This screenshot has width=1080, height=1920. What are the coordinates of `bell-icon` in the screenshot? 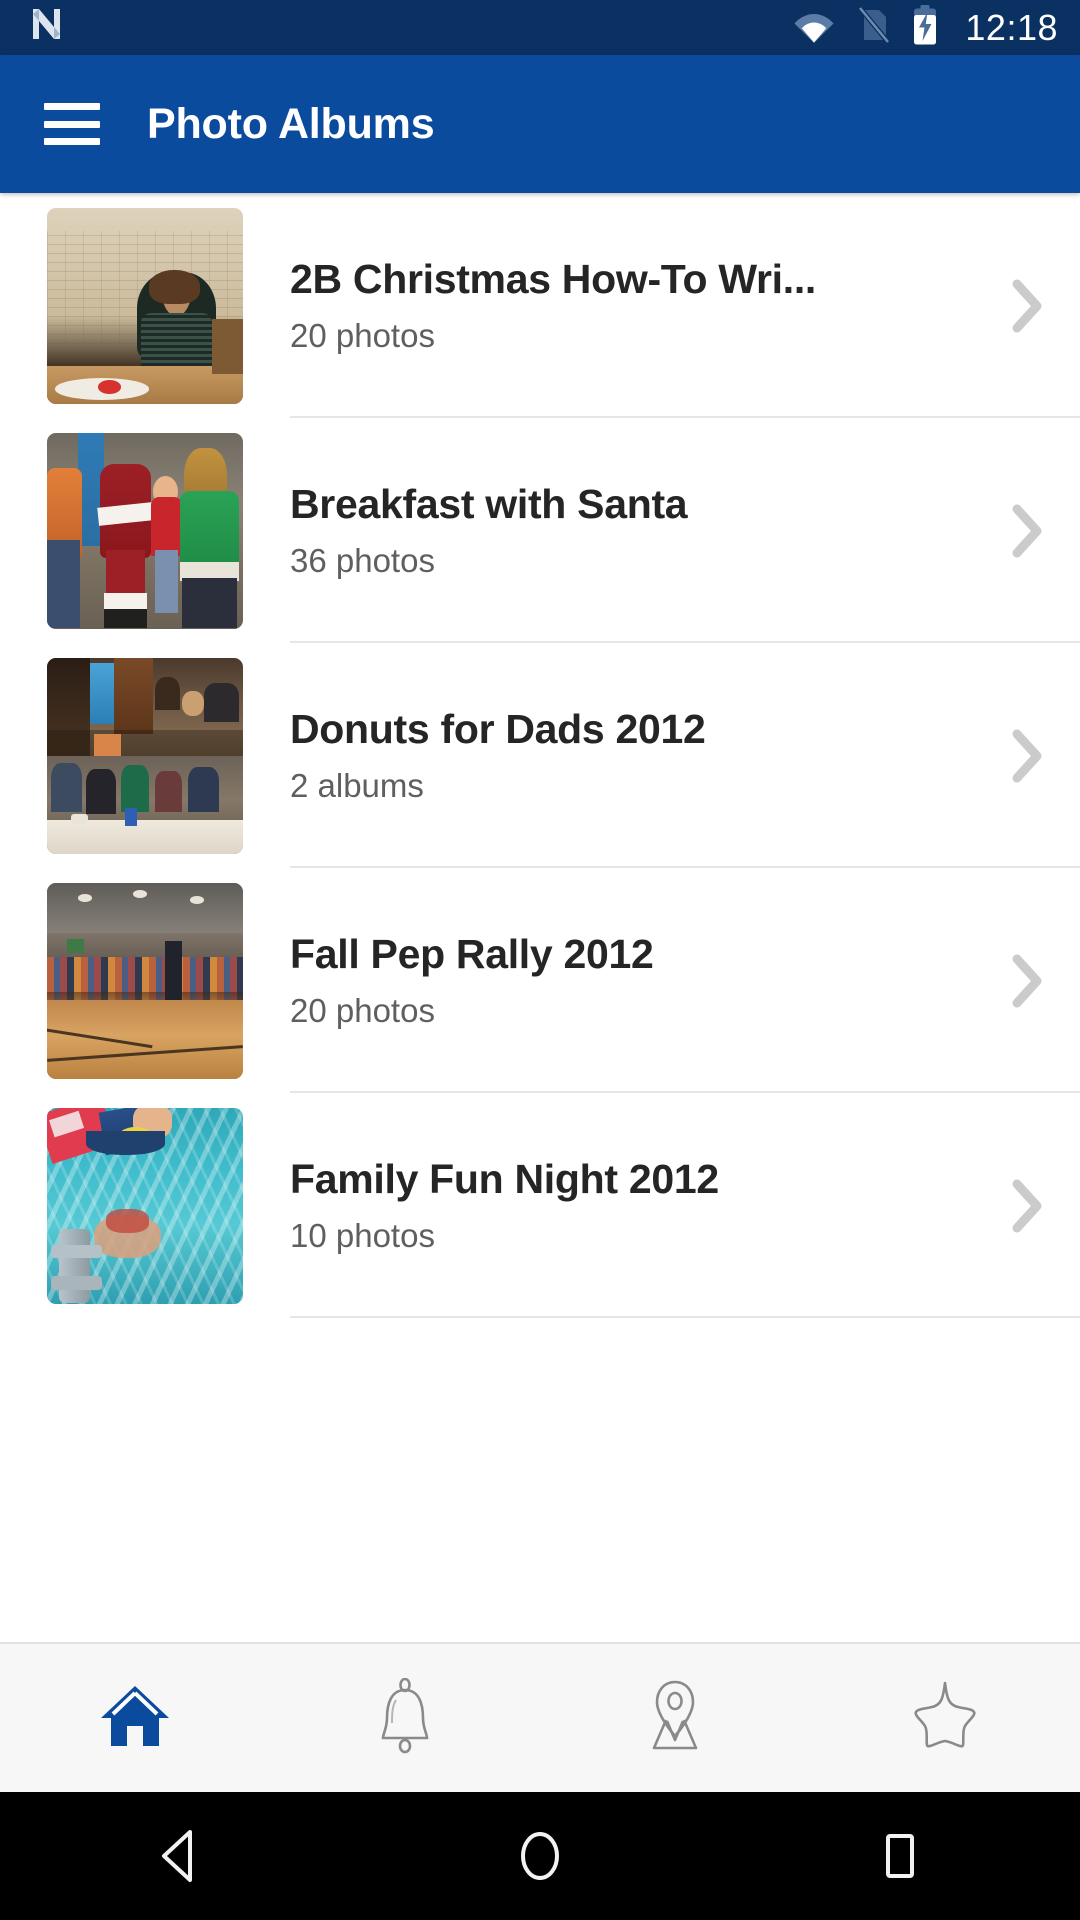 It's located at (405, 1718).